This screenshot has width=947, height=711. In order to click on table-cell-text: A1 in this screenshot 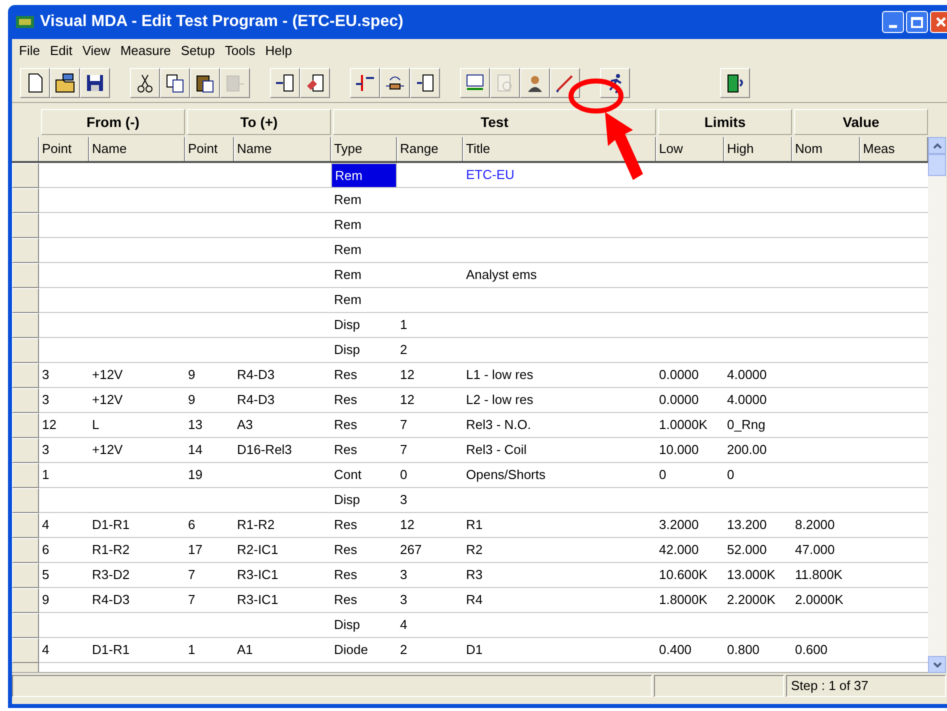, I will do `click(245, 650)`.